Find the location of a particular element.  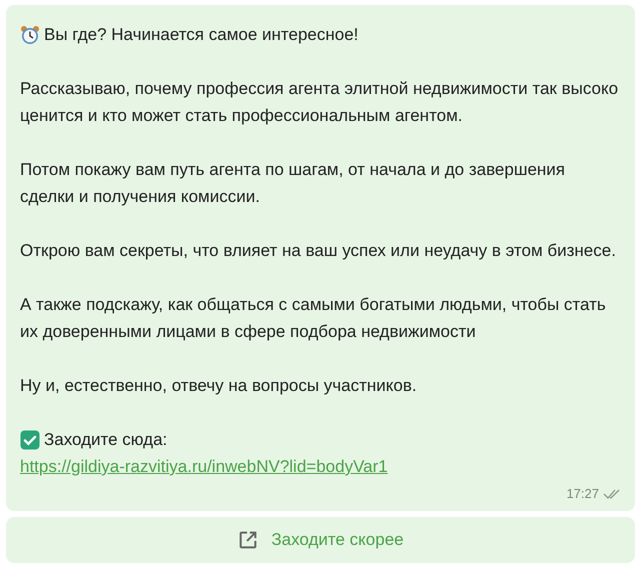

alarm-clock-icon is located at coordinates (30, 34).